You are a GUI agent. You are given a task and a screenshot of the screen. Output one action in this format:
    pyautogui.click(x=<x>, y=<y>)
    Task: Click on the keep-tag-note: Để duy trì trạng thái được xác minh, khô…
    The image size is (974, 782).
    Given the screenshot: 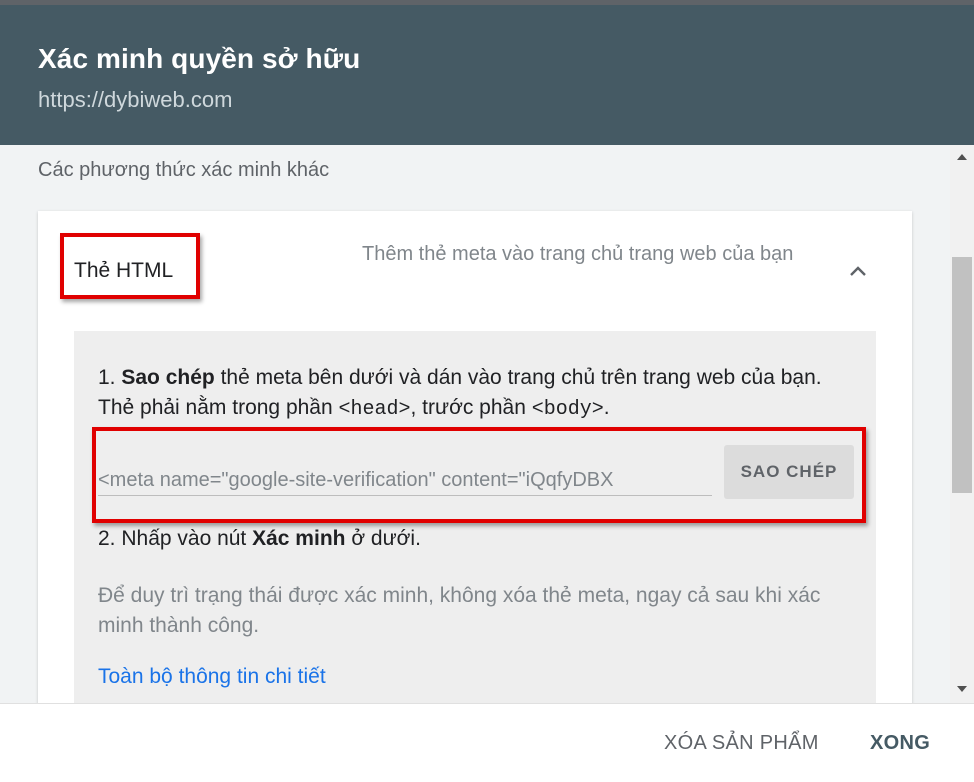 What is the action you would take?
    pyautogui.click(x=459, y=610)
    